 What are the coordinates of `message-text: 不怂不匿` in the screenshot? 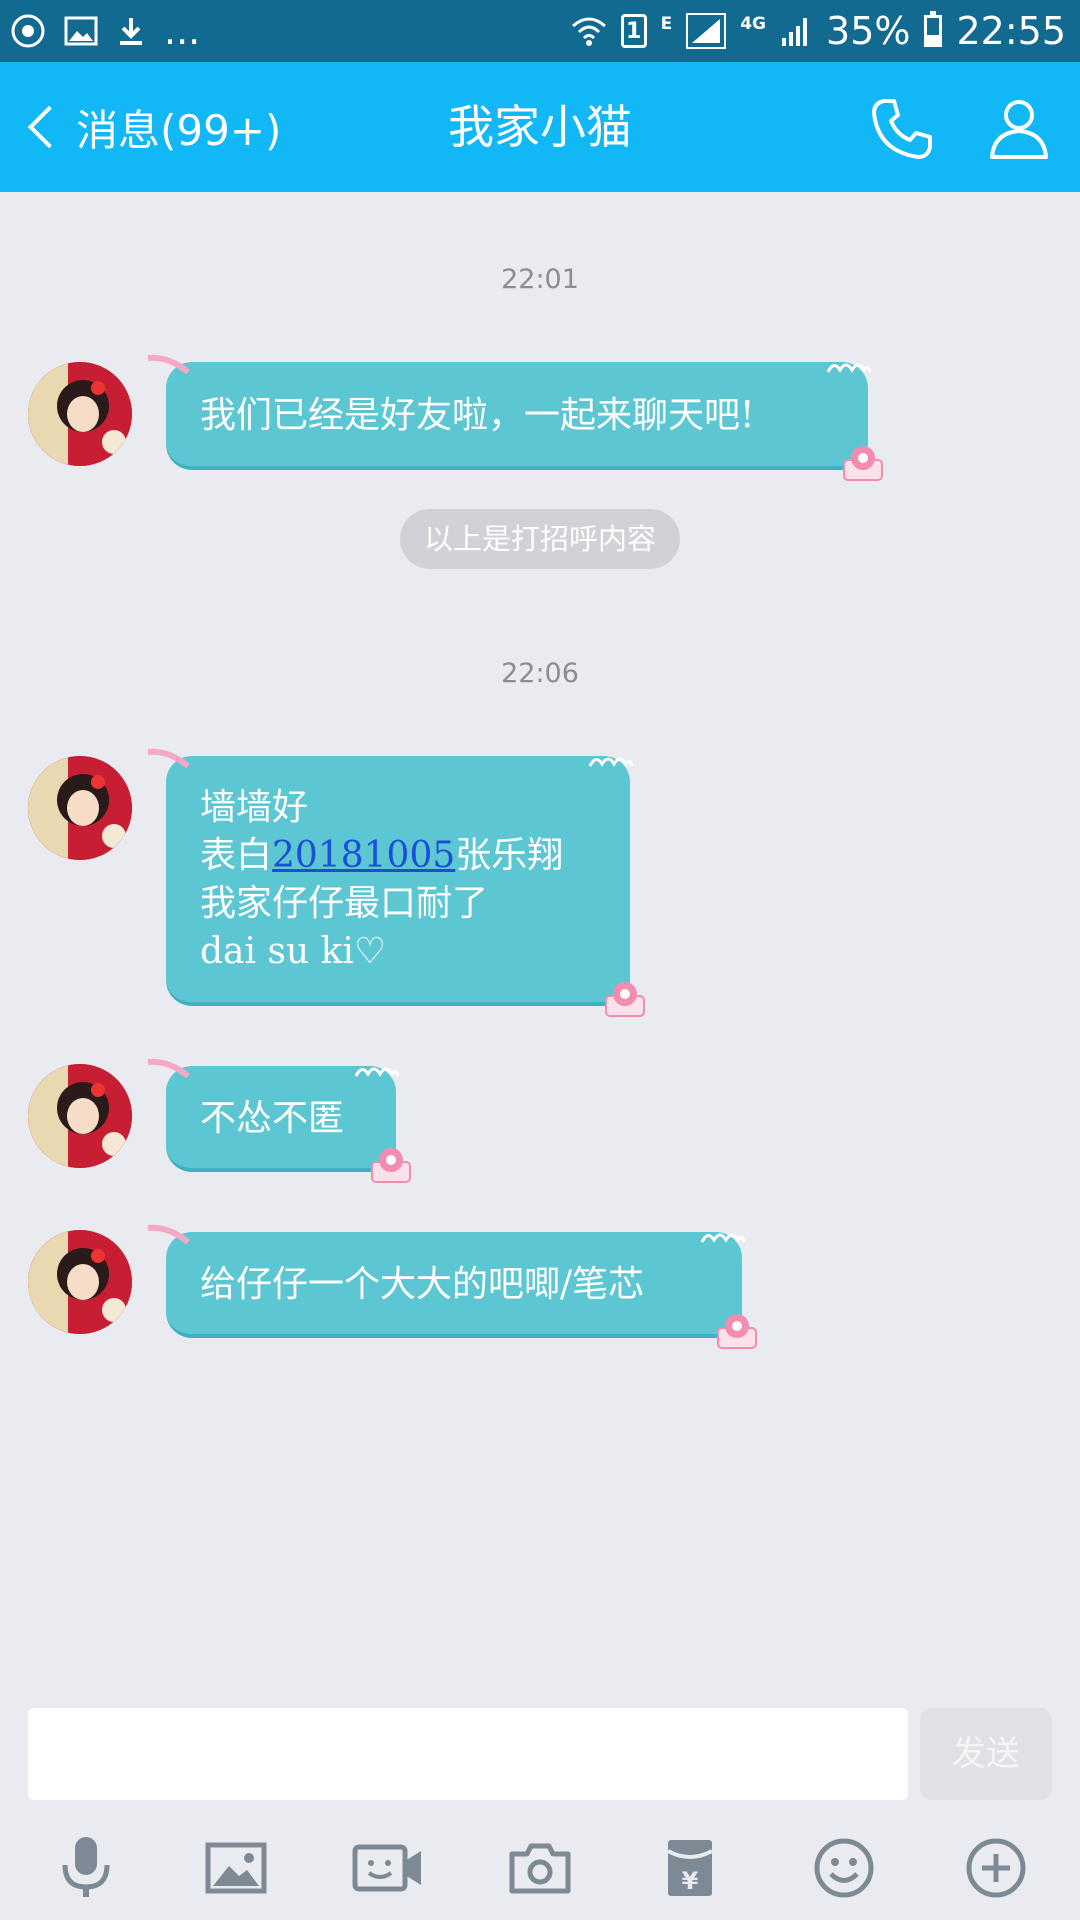 It's located at (272, 1118).